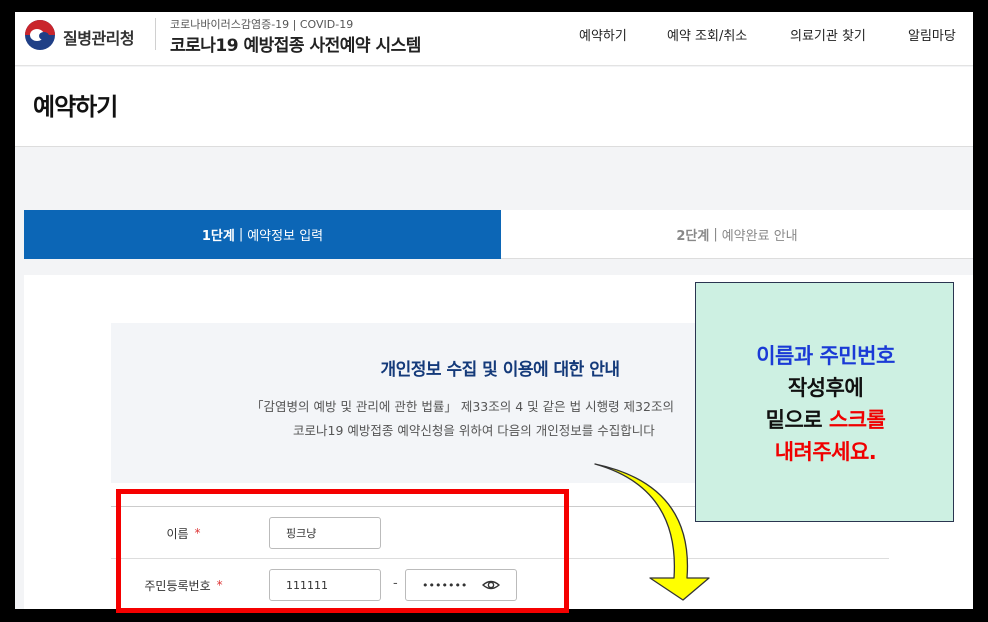 The image size is (988, 622). Describe the element at coordinates (797, 420) in the screenshot. I see `callout-line-3a: 밑으로` at that location.